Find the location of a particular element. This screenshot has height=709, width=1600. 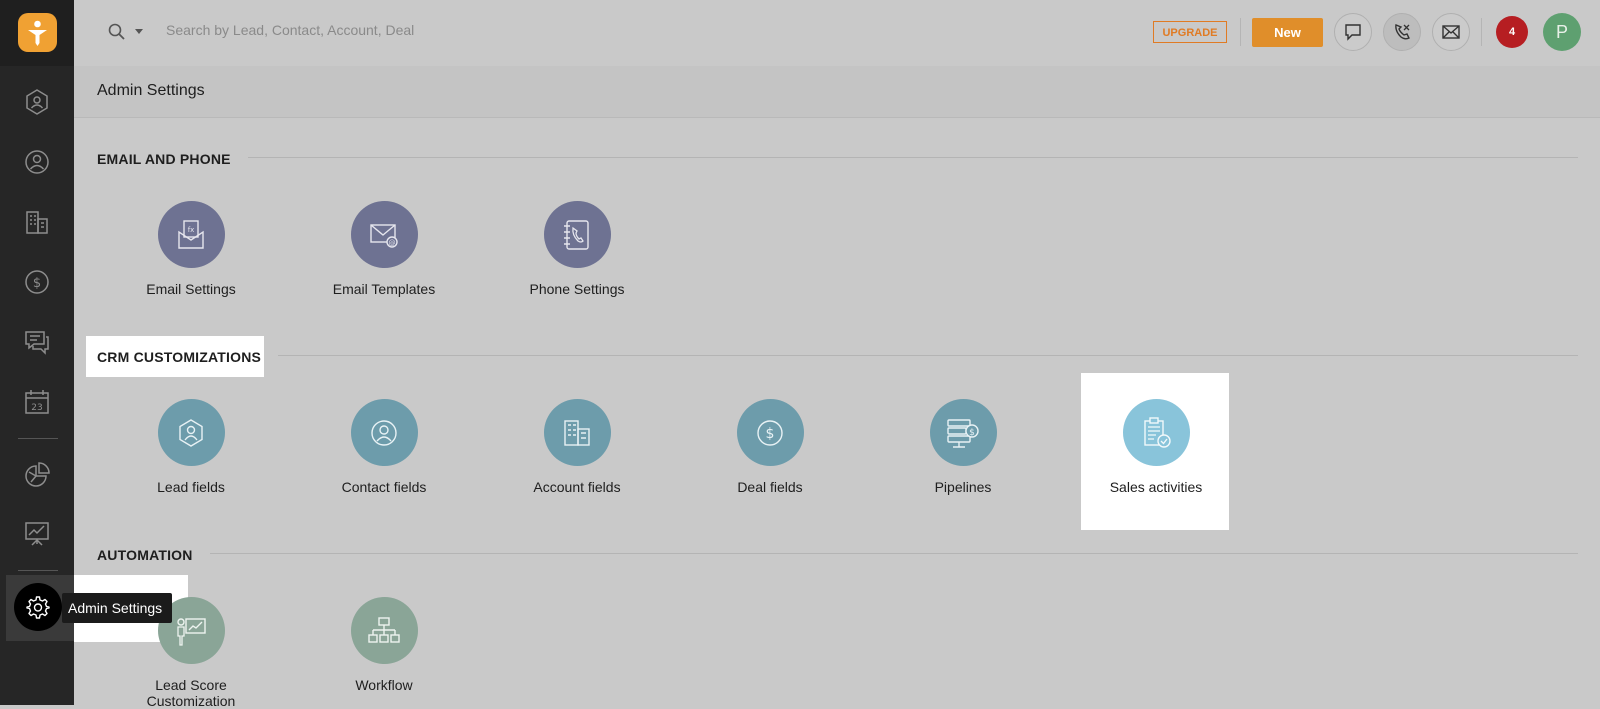

tile-label: Lead fields is located at coordinates (191, 487).